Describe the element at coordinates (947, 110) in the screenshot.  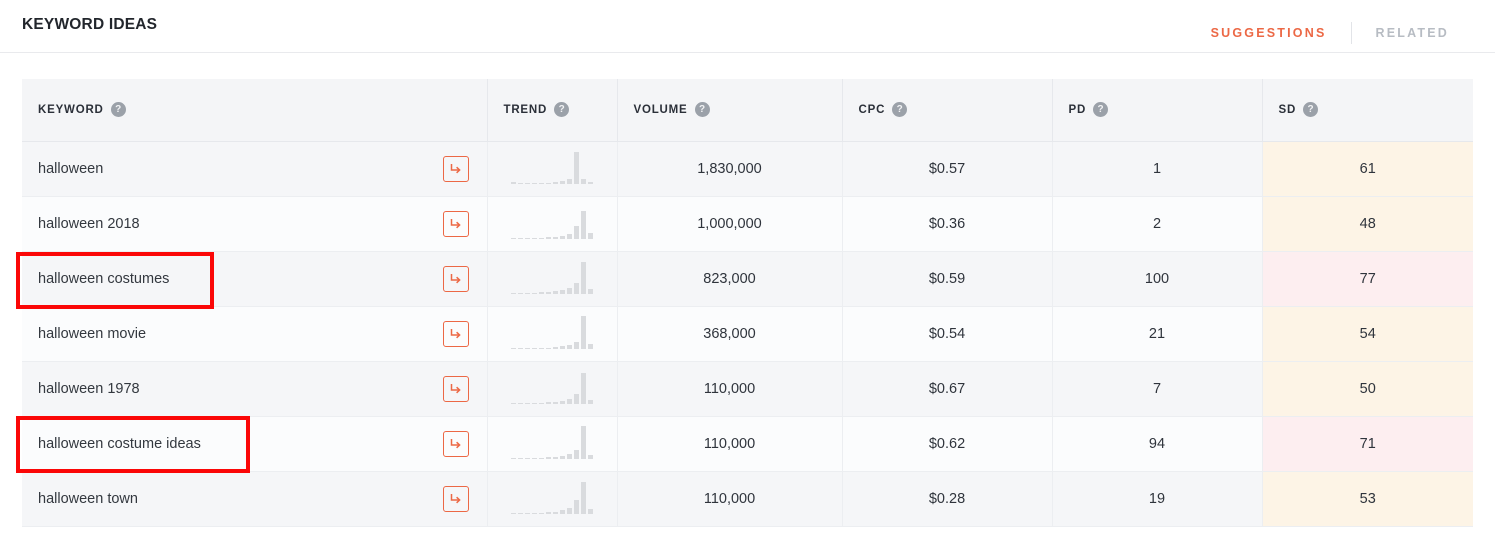
I see `column-header-cpc: CPC ?` at that location.